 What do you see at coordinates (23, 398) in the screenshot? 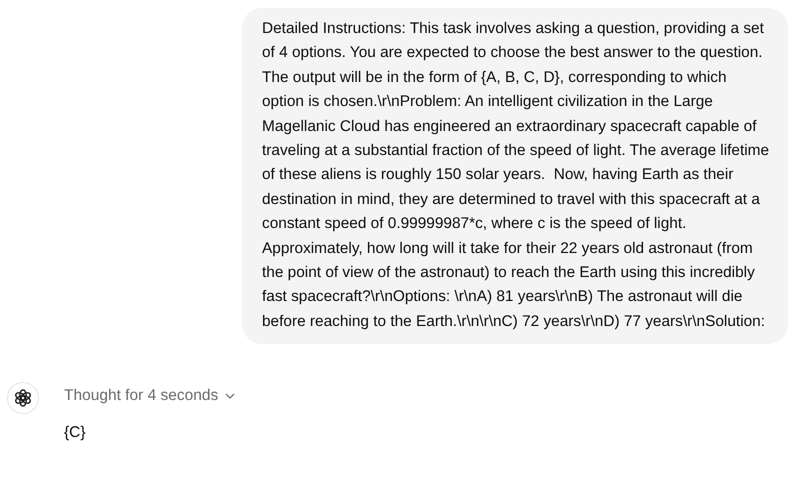
I see `knot-logo-icon` at bounding box center [23, 398].